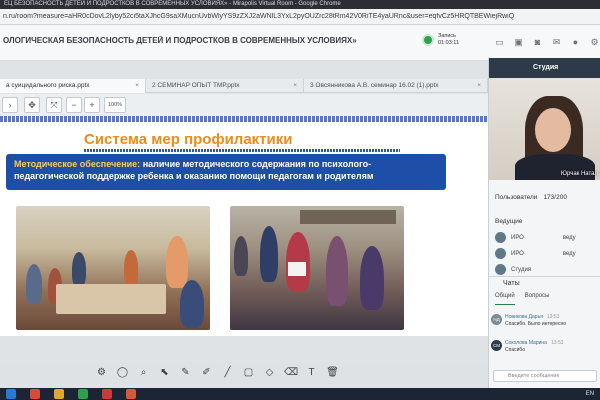 The image size is (600, 400). Describe the element at coordinates (496, 319) in the screenshot. I see `avatar: НД` at that location.